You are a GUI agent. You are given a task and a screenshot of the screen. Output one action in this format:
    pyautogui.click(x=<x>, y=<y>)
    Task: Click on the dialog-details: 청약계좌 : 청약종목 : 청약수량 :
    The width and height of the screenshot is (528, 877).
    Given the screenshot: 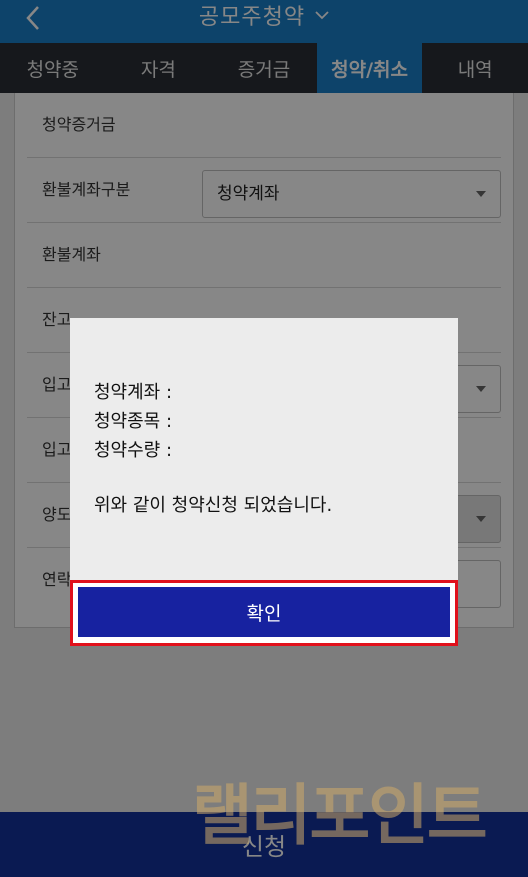 What is the action you would take?
    pyautogui.click(x=133, y=421)
    